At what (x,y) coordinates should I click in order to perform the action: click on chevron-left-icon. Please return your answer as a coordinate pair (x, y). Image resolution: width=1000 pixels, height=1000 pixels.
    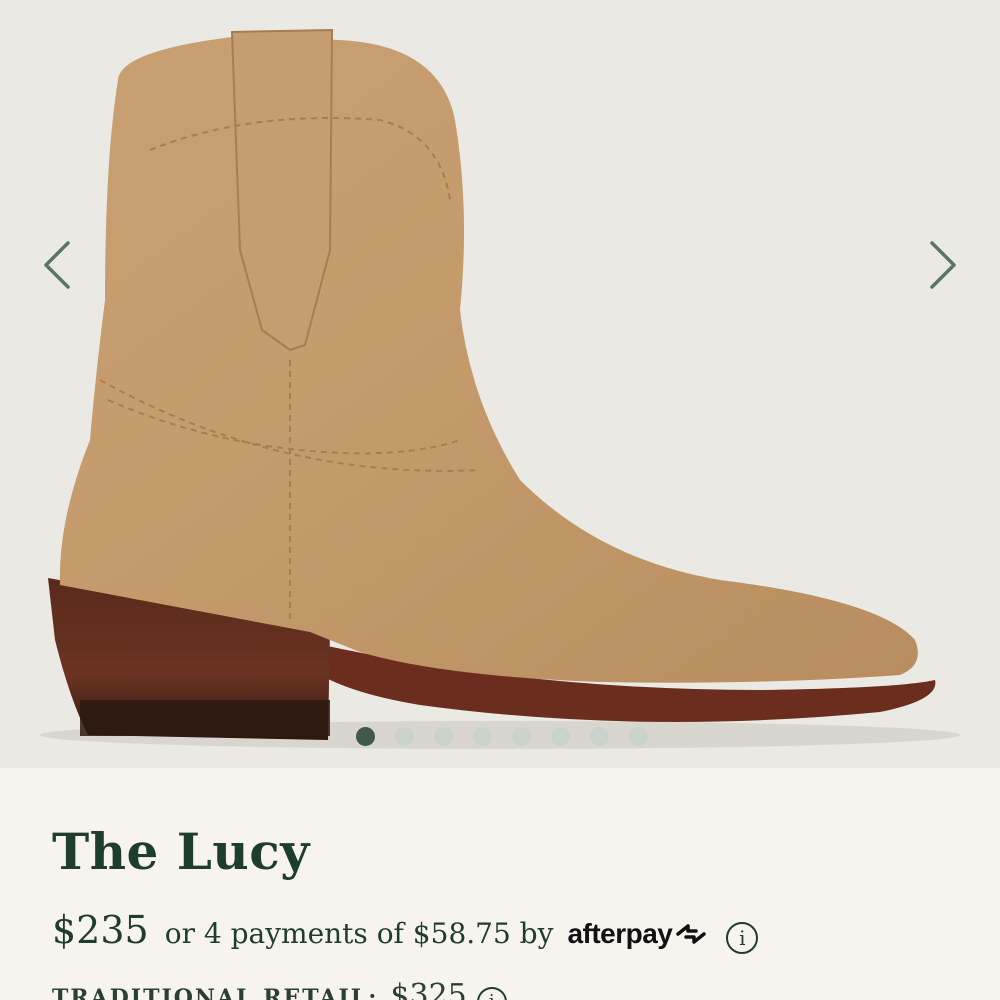
    Looking at the image, I should click on (57, 265).